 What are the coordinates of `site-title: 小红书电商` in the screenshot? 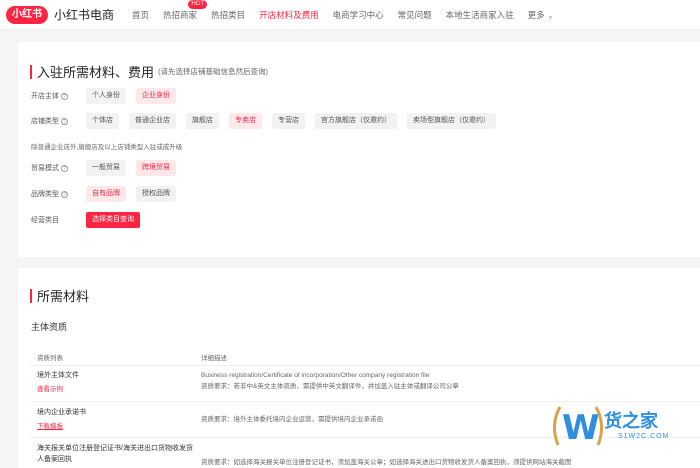 It's located at (84, 14).